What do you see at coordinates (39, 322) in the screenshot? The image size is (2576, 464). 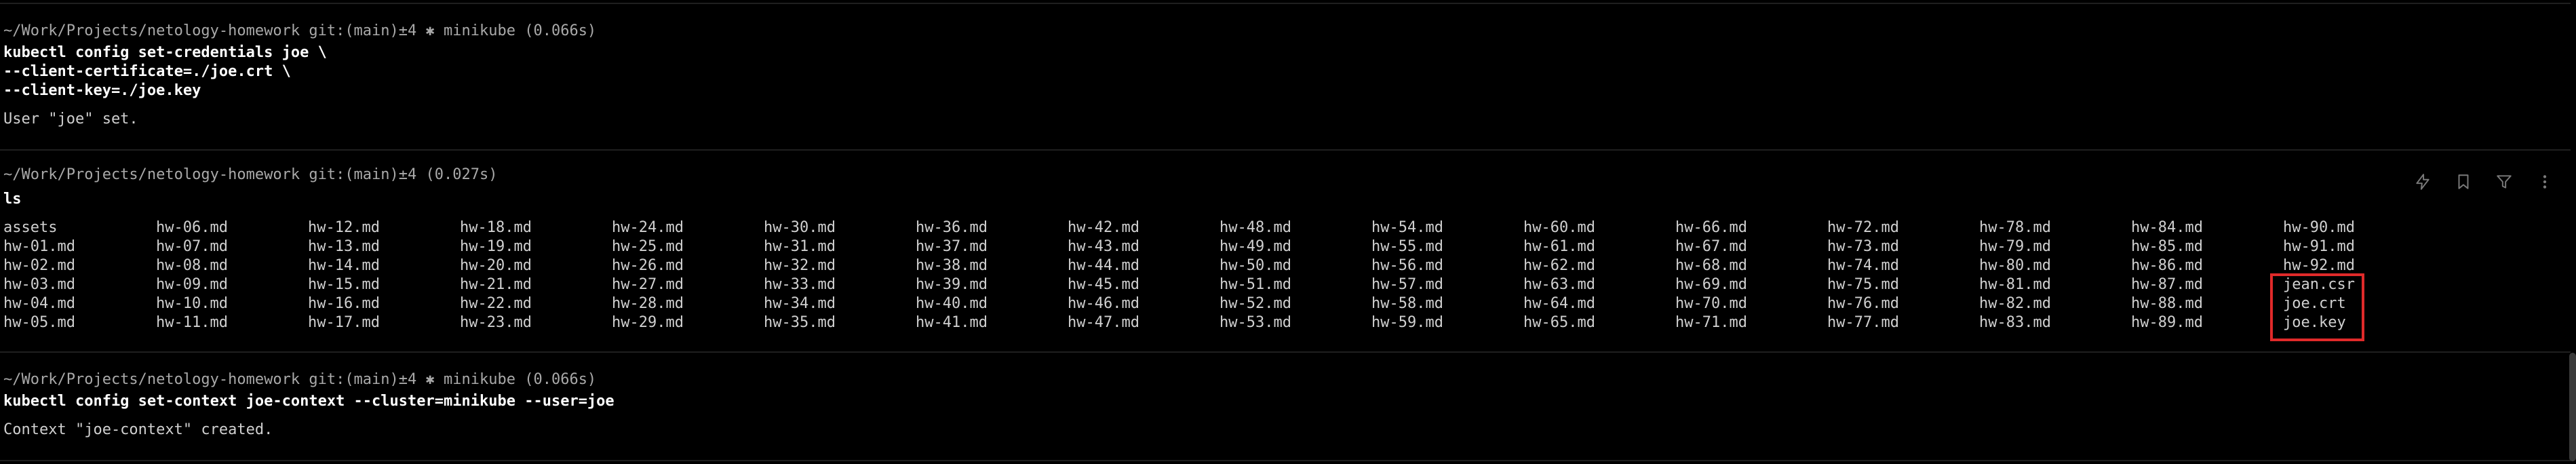 I see `ls-entry: hw-05.md` at bounding box center [39, 322].